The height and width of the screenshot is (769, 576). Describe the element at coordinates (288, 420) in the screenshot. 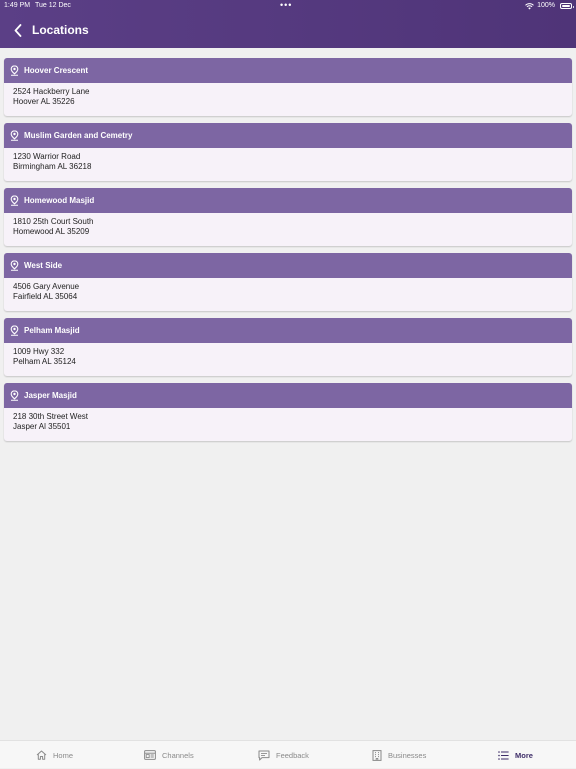

I see `location-address: 218 30th Street West Jasper Al 35501` at that location.